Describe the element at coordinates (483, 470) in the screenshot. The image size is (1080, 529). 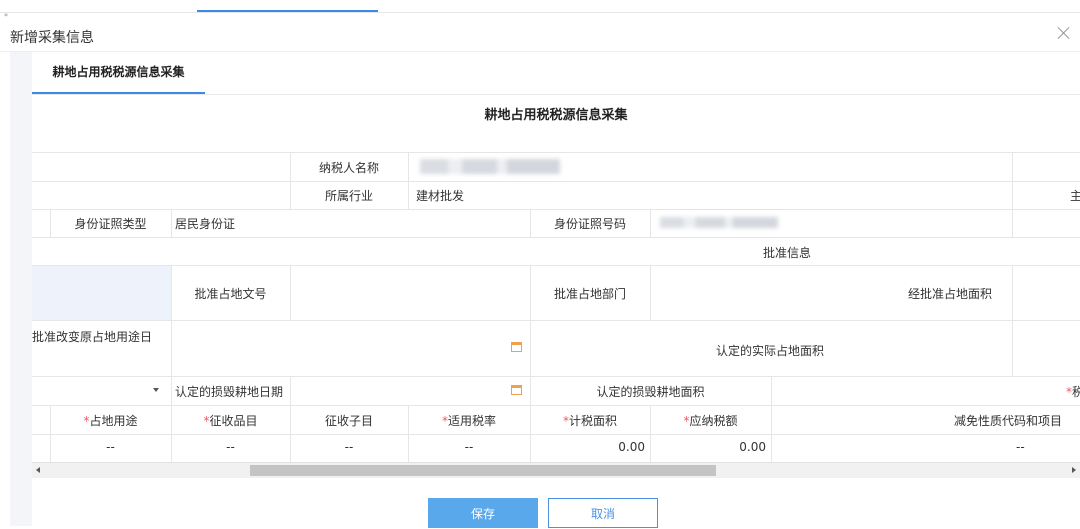
I see `scrollbar-thumb` at that location.